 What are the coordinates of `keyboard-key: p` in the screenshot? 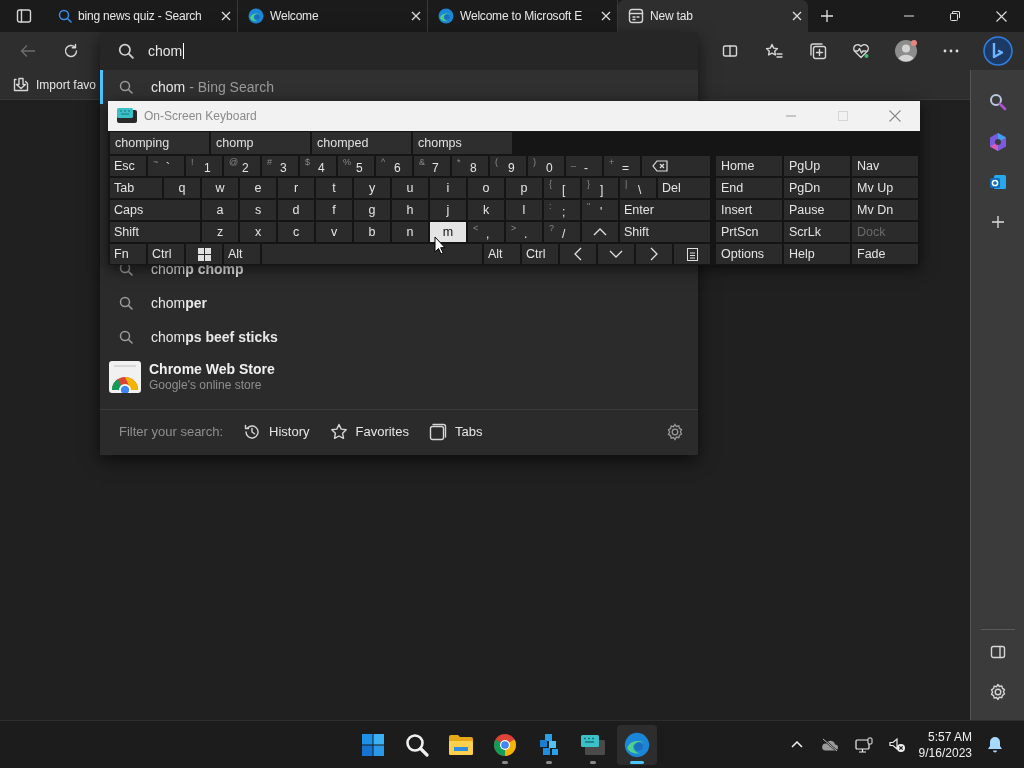 It's located at (524, 188).